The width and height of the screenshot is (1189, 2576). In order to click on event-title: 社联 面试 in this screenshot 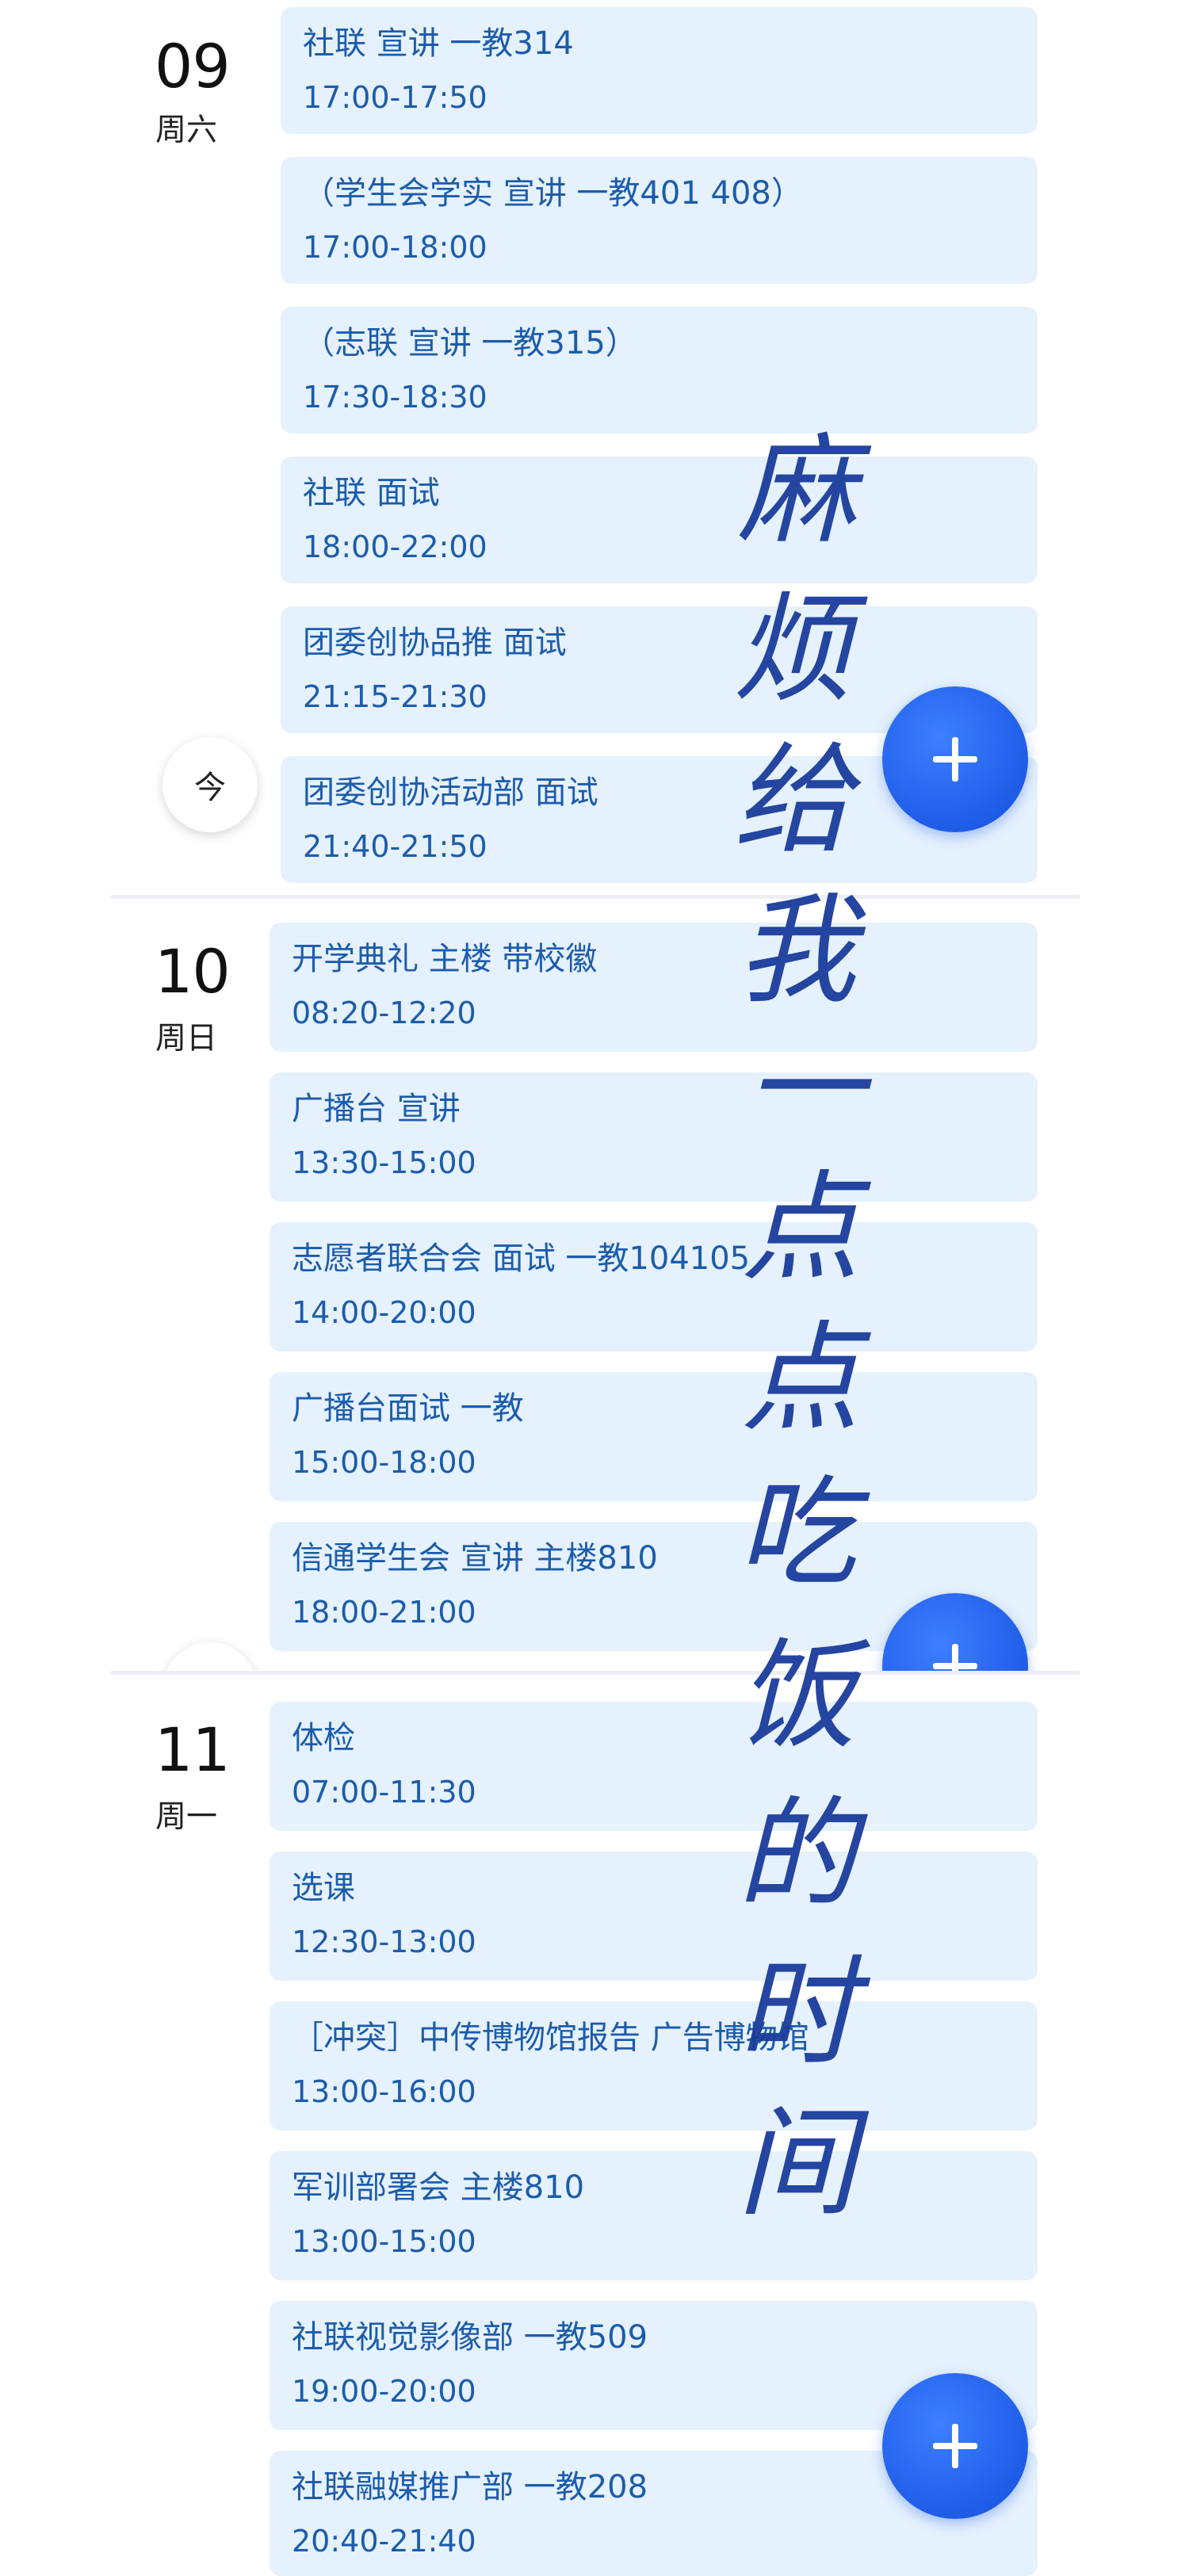, I will do `click(371, 493)`.